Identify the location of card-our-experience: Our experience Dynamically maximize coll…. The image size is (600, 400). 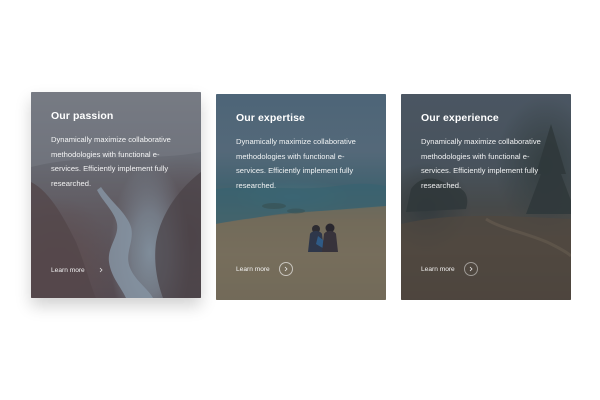
(486, 197).